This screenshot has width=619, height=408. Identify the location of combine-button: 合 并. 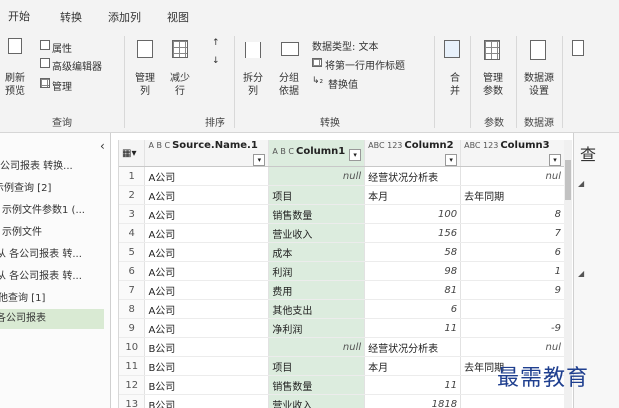
(455, 85).